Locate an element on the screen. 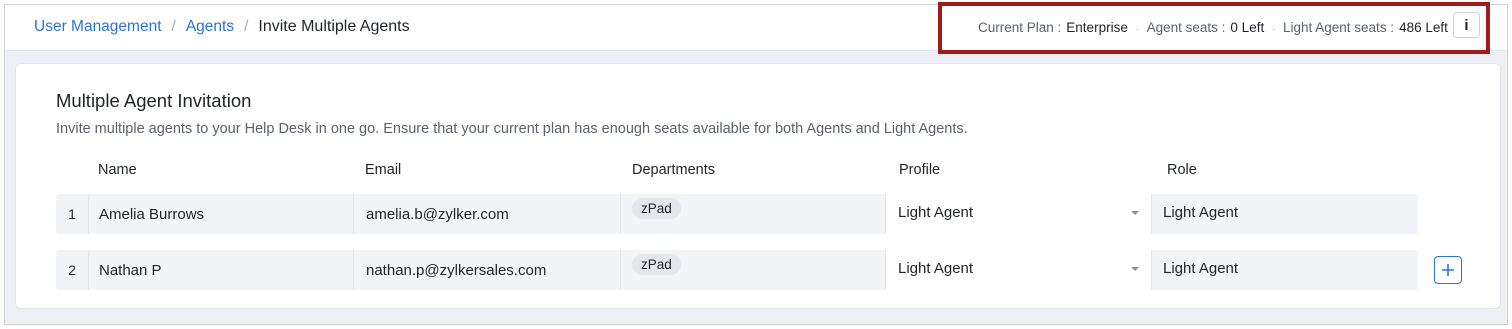 This screenshot has height=329, width=1512. info-button: i is located at coordinates (1466, 25).